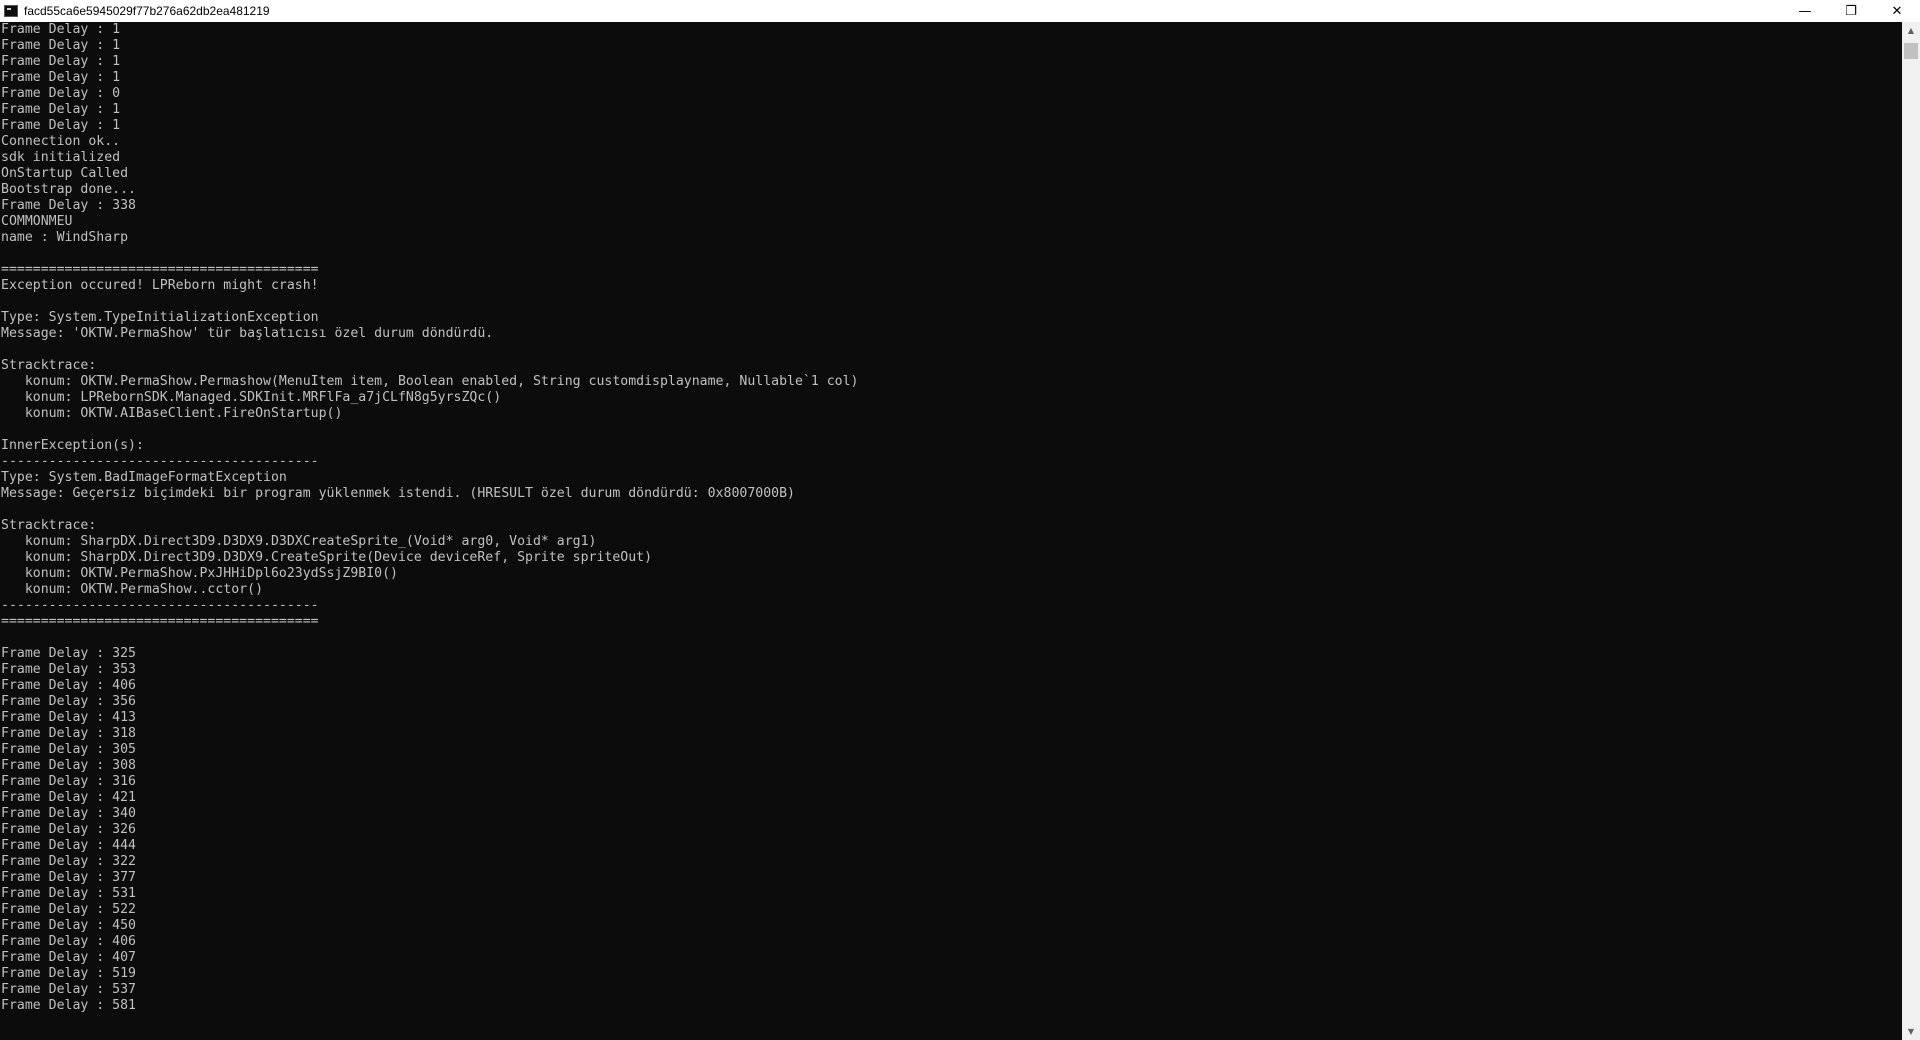 The height and width of the screenshot is (1040, 1920). I want to click on console-line: Type: System.BadImageFormatException, so click(144, 477).